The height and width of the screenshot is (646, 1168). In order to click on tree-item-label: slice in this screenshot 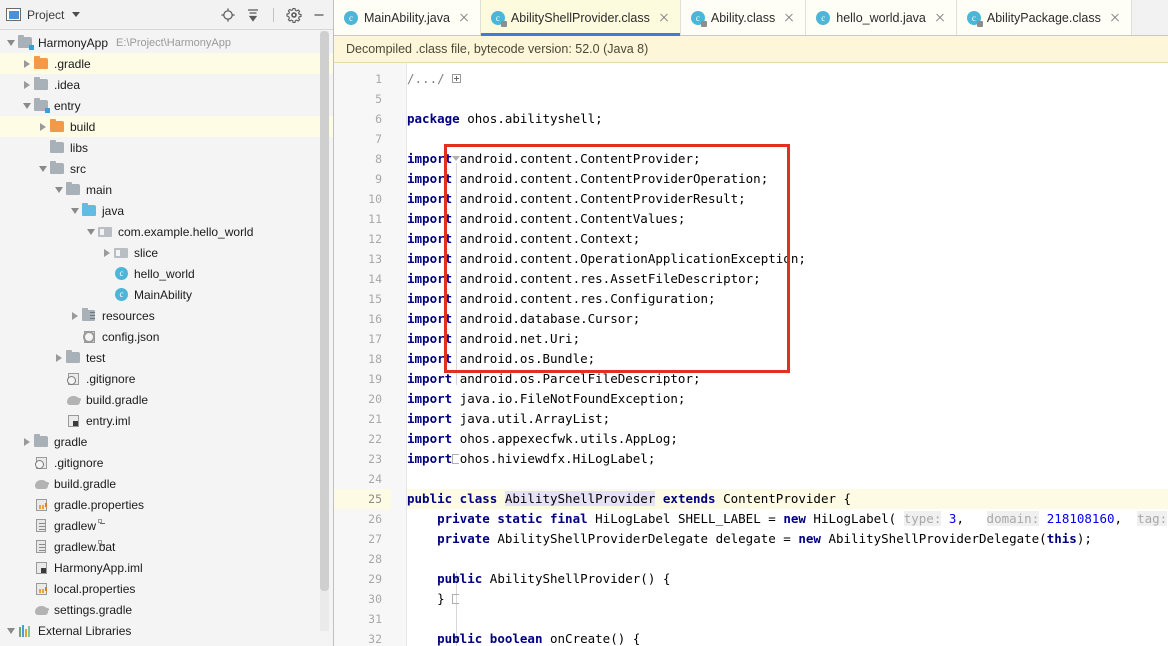, I will do `click(146, 252)`.